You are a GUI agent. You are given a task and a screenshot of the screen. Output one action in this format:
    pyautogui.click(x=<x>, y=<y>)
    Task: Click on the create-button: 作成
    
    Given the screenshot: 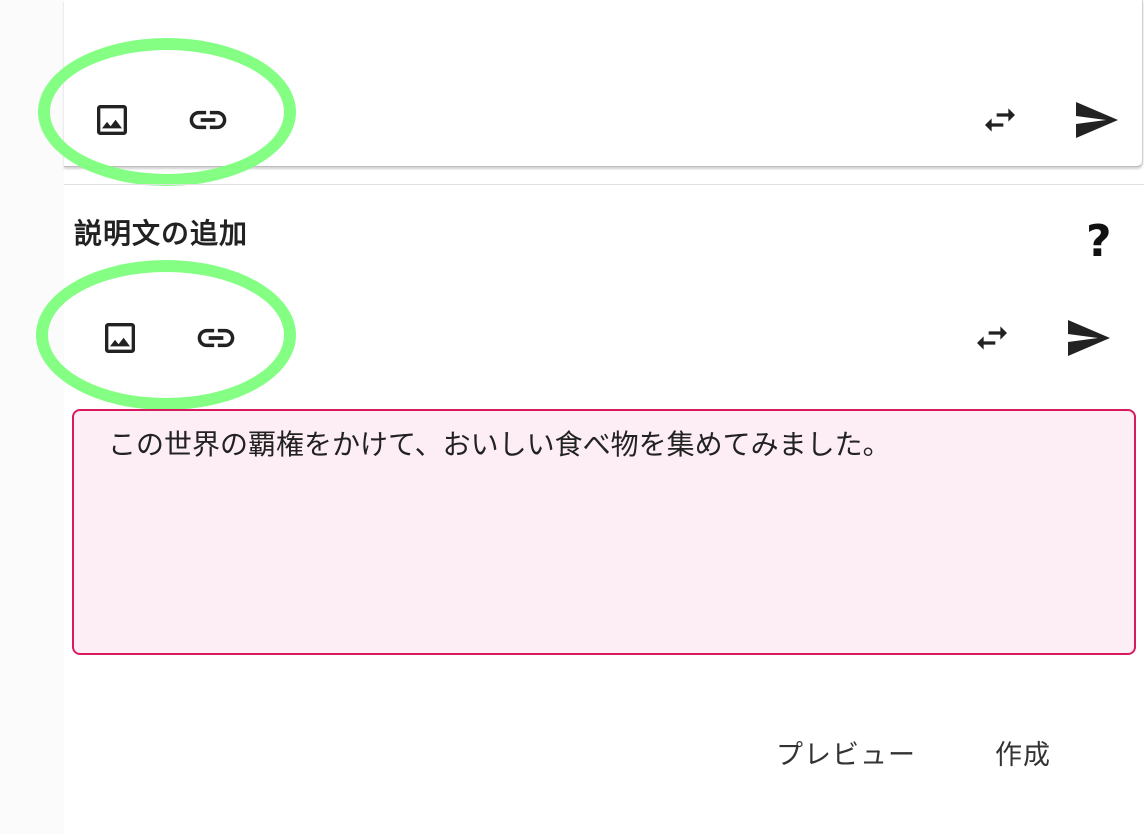 What is the action you would take?
    pyautogui.click(x=1023, y=752)
    